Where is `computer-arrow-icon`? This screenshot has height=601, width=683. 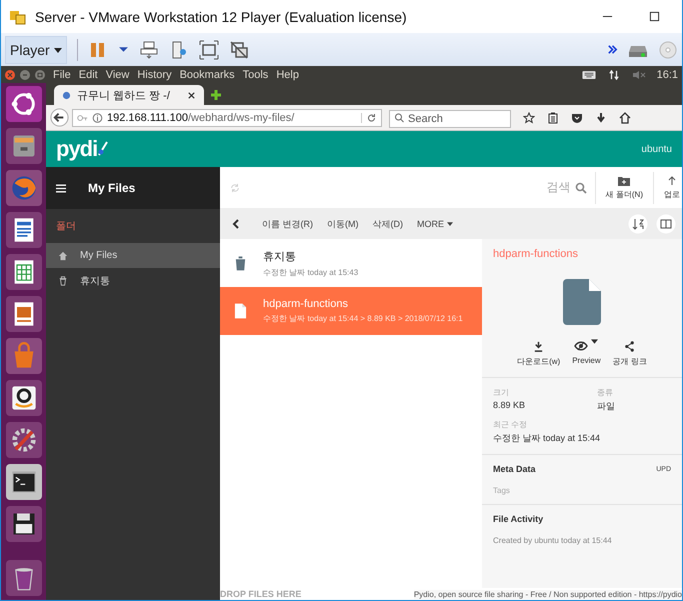
computer-arrow-icon is located at coordinates (148, 50).